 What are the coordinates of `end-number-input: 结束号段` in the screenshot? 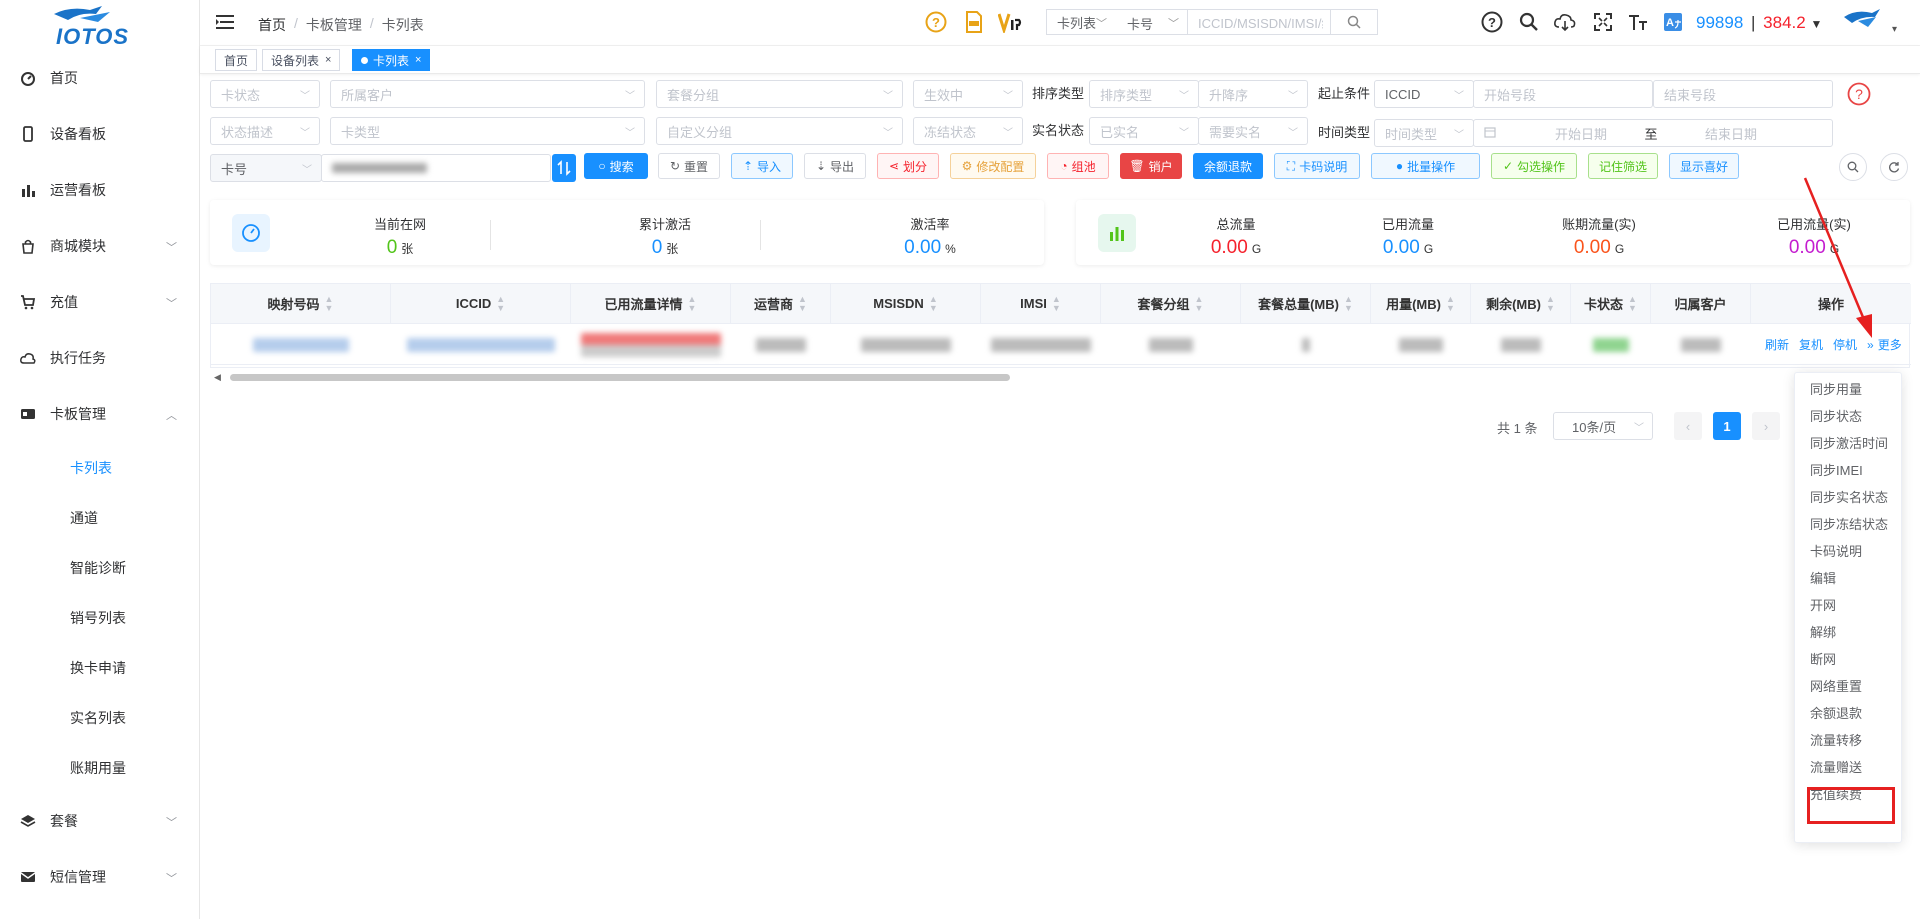 It's located at (1743, 94).